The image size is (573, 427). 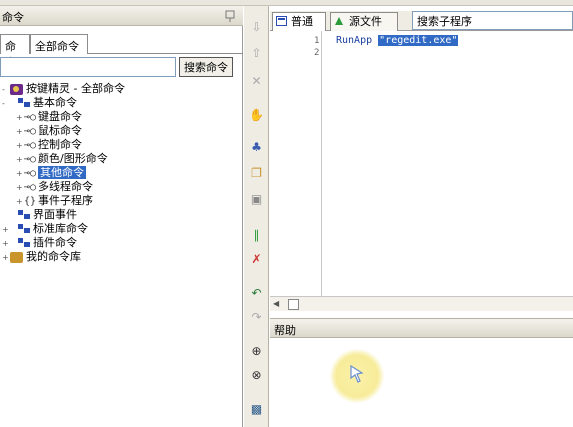 What do you see at coordinates (256, 317) in the screenshot?
I see `redo-icon: ↷` at bounding box center [256, 317].